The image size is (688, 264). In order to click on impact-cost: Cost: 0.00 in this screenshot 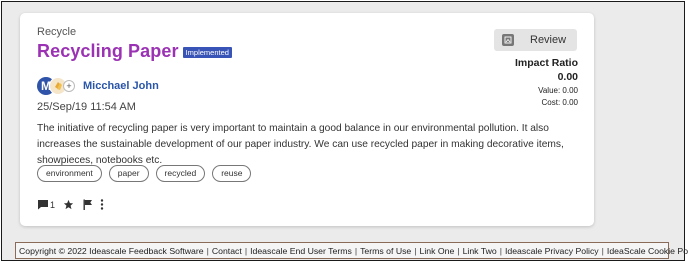, I will do `click(559, 102)`.